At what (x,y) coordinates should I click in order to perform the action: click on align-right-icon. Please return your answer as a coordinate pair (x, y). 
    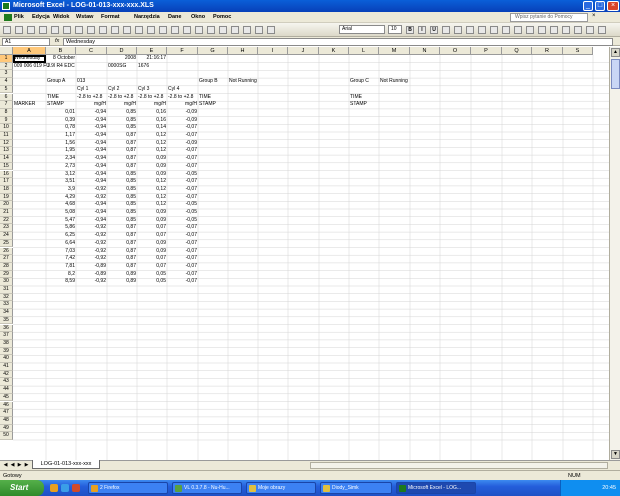
    Looking at the image, I should click on (470, 30).